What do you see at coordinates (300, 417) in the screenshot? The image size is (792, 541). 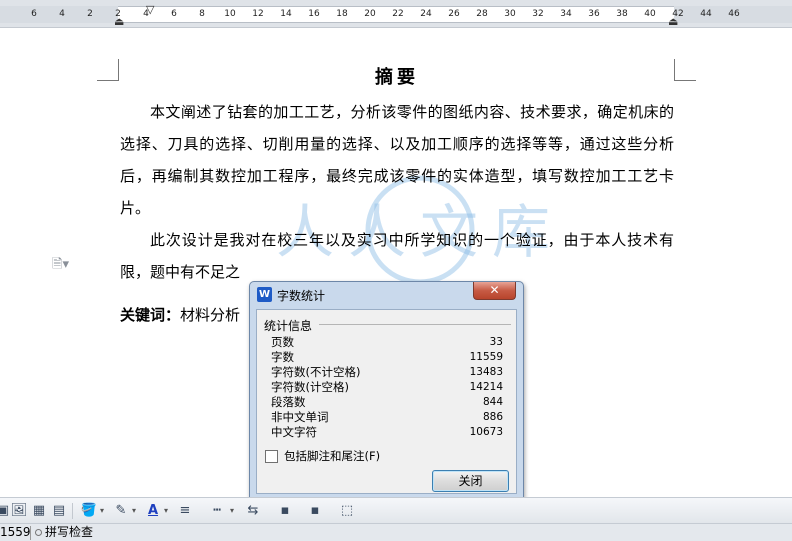 I see `stat-label: 非中文单词` at bounding box center [300, 417].